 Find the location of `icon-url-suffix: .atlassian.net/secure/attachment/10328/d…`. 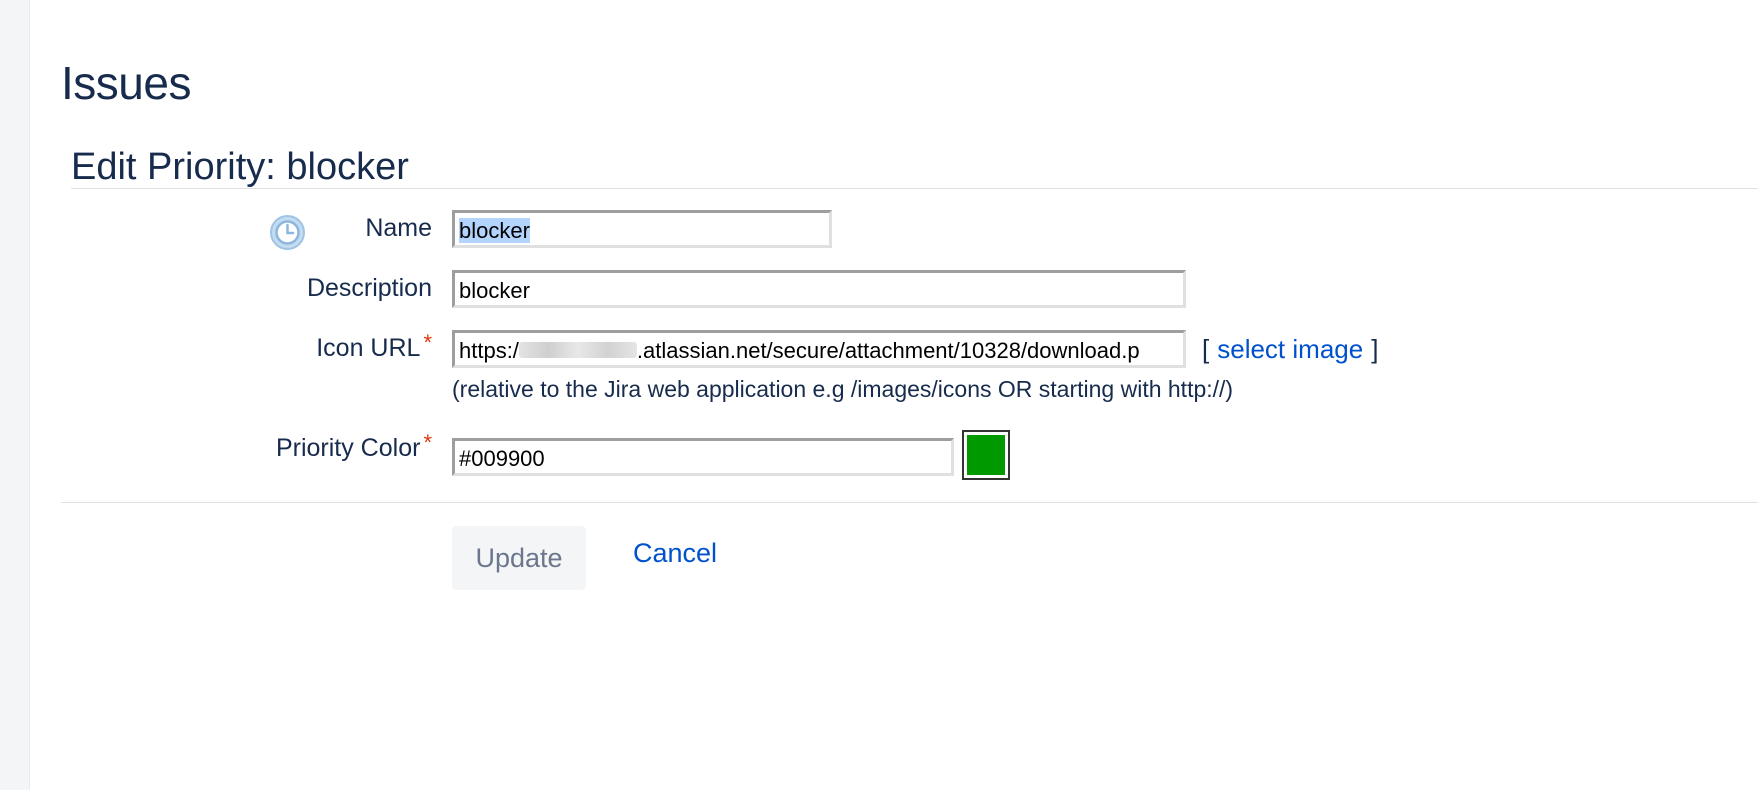

icon-url-suffix: .atlassian.net/secure/attachment/10328/d… is located at coordinates (888, 350).